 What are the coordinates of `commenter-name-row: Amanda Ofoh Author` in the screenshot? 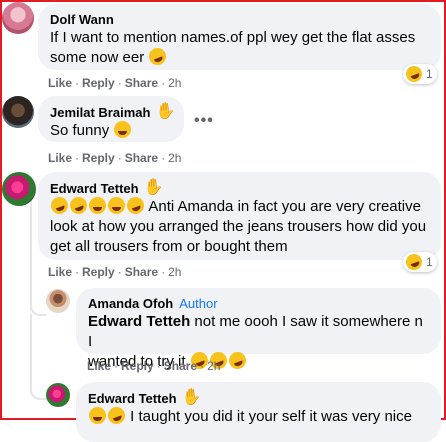 It's located at (258, 303).